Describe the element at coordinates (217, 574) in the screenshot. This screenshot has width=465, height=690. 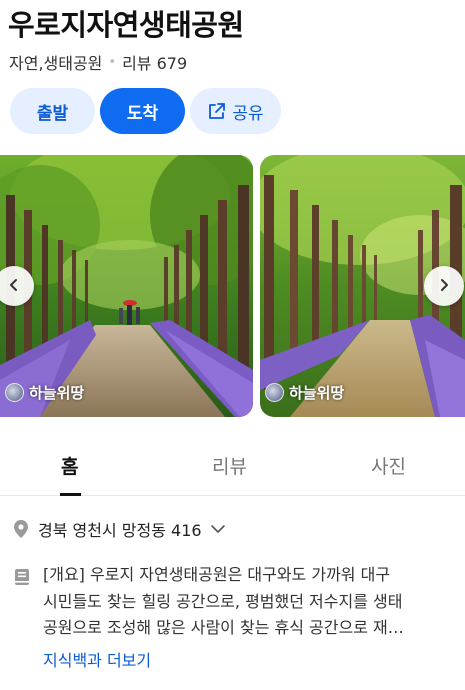
I see `summary-line: [개요] 우로지 자연생태공원은 대구와도 가까워 대구` at that location.